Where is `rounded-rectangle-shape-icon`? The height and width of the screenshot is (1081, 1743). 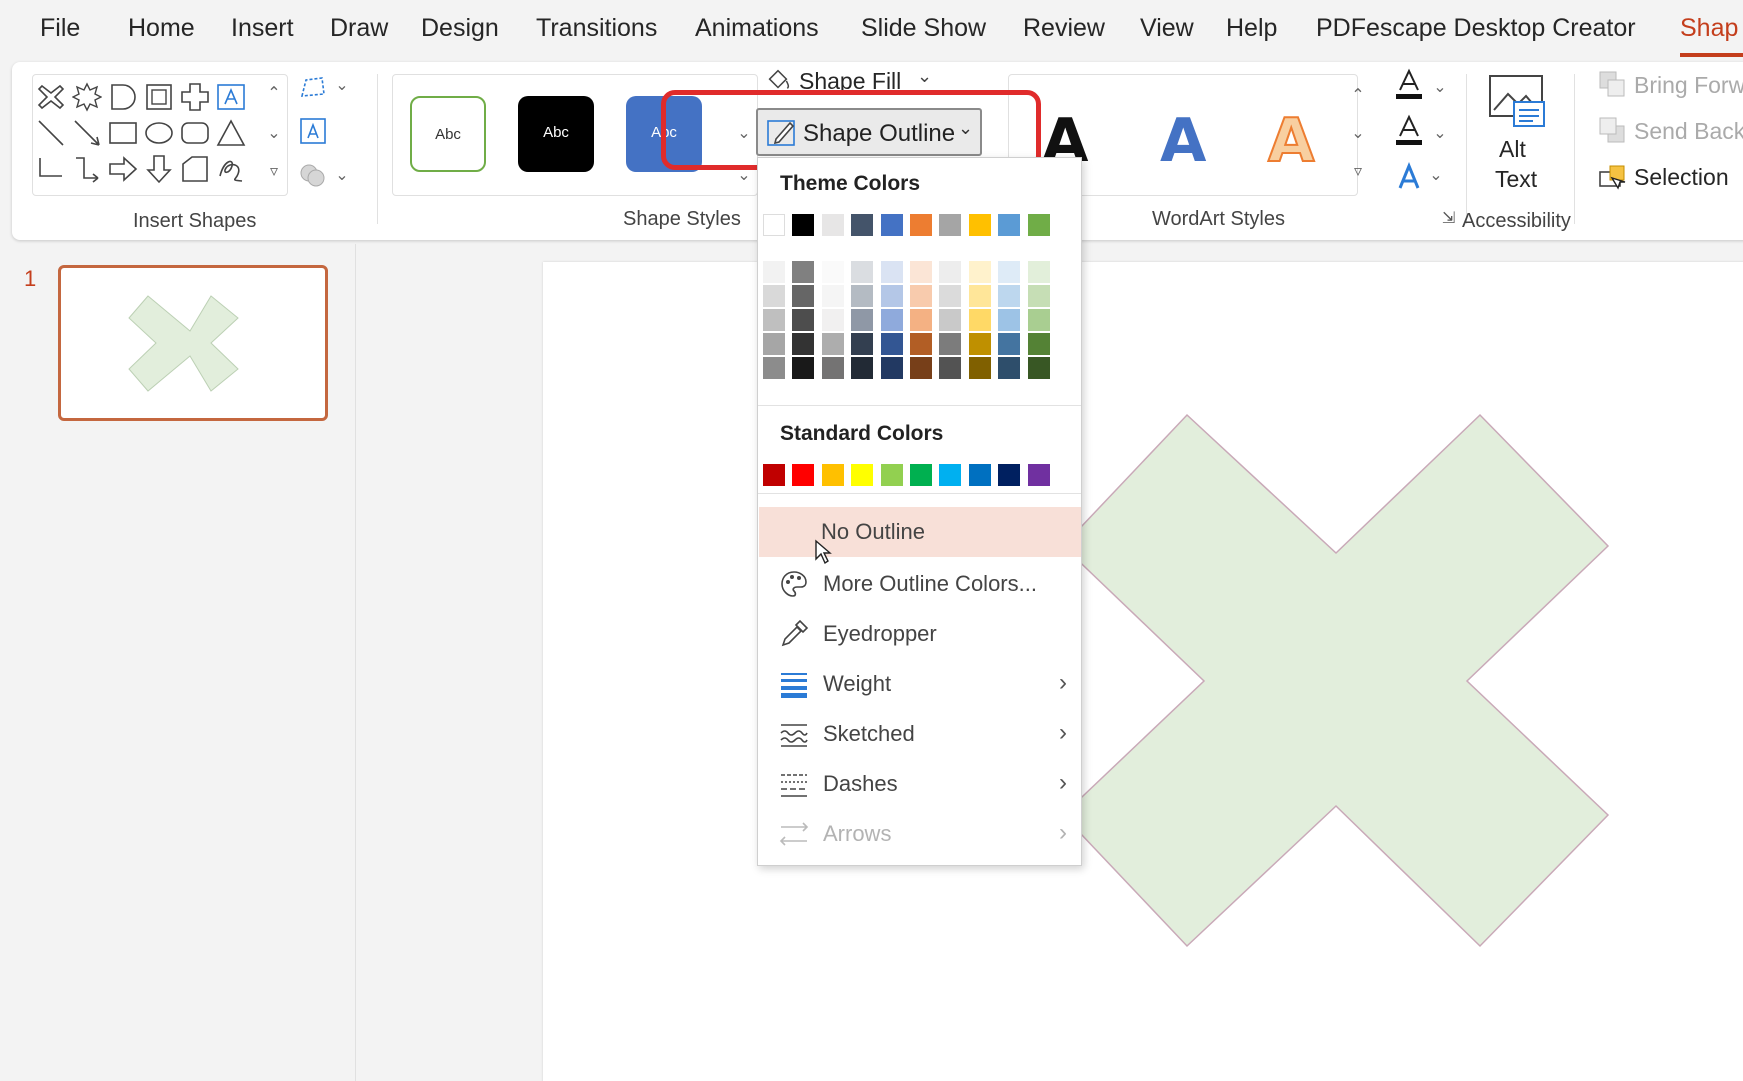 rounded-rectangle-shape-icon is located at coordinates (195, 133).